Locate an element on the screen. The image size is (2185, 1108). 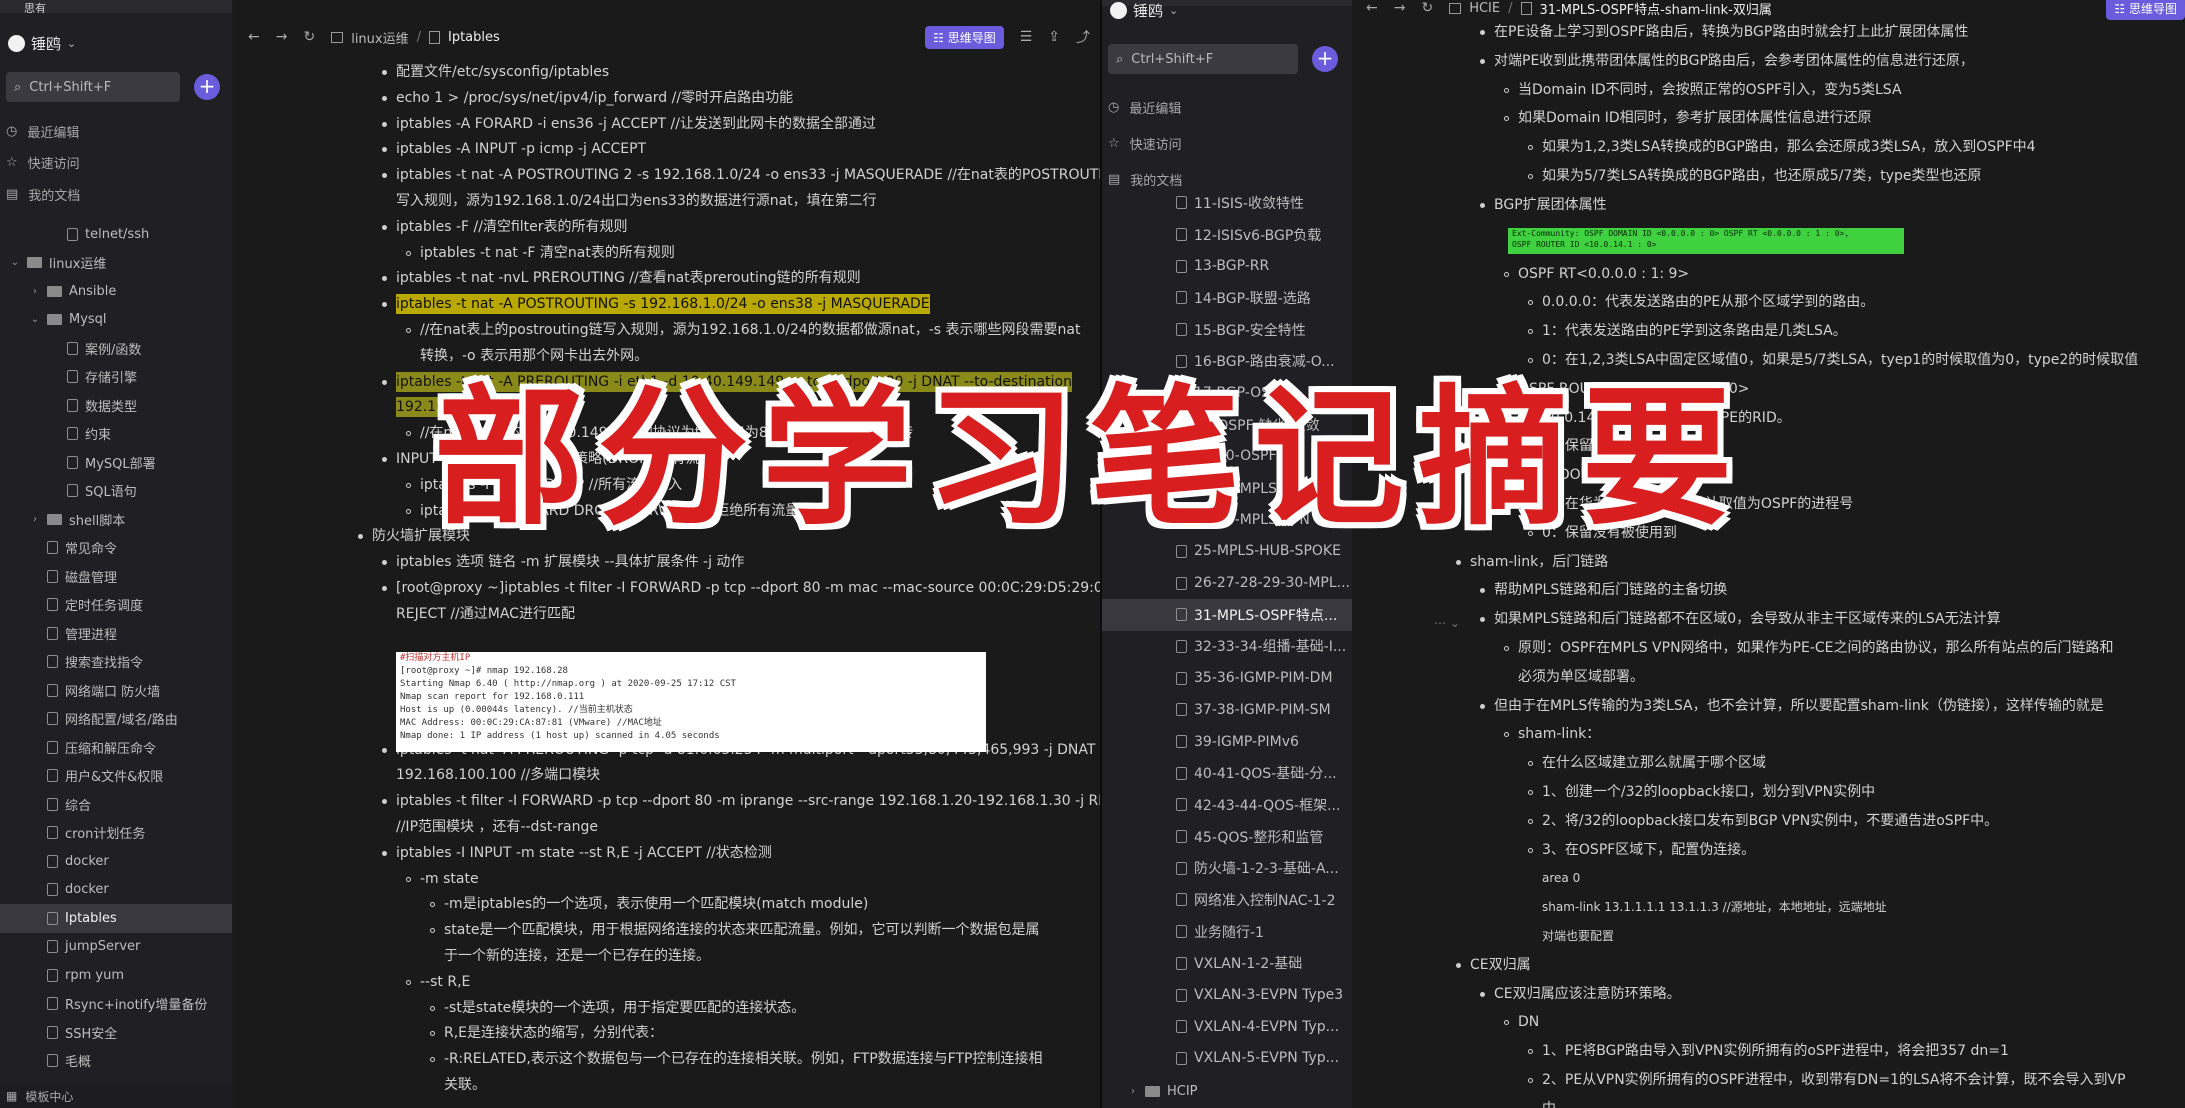
tree-item: Iptables is located at coordinates (116, 918).